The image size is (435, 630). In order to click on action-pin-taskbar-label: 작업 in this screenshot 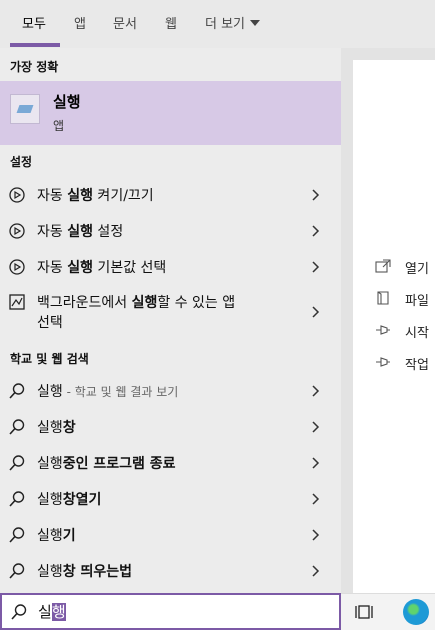, I will do `click(417, 365)`.